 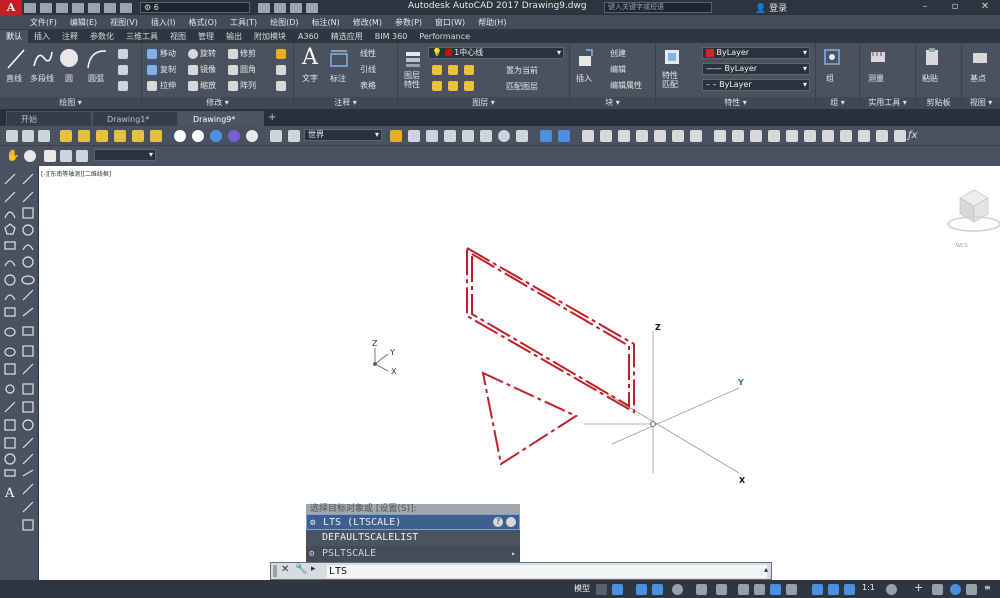 I want to click on view-panel-title: 视图 ▾, so click(x=981, y=103).